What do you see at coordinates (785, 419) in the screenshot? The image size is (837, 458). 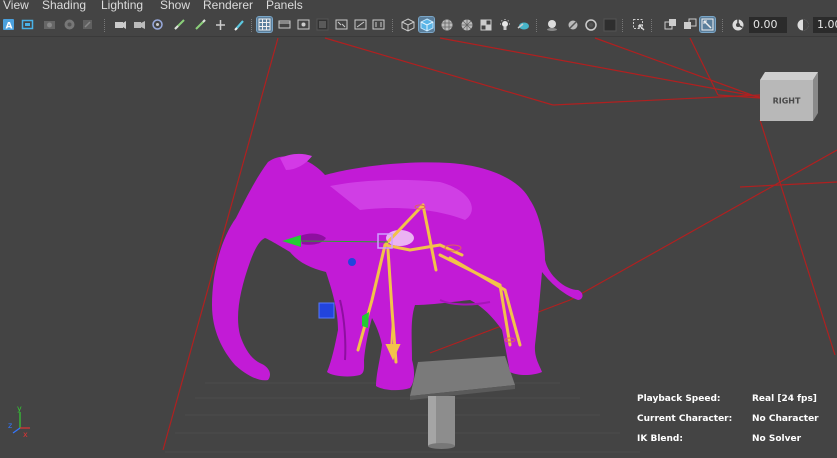 I see `hud-current-character-value: No Character` at bounding box center [785, 419].